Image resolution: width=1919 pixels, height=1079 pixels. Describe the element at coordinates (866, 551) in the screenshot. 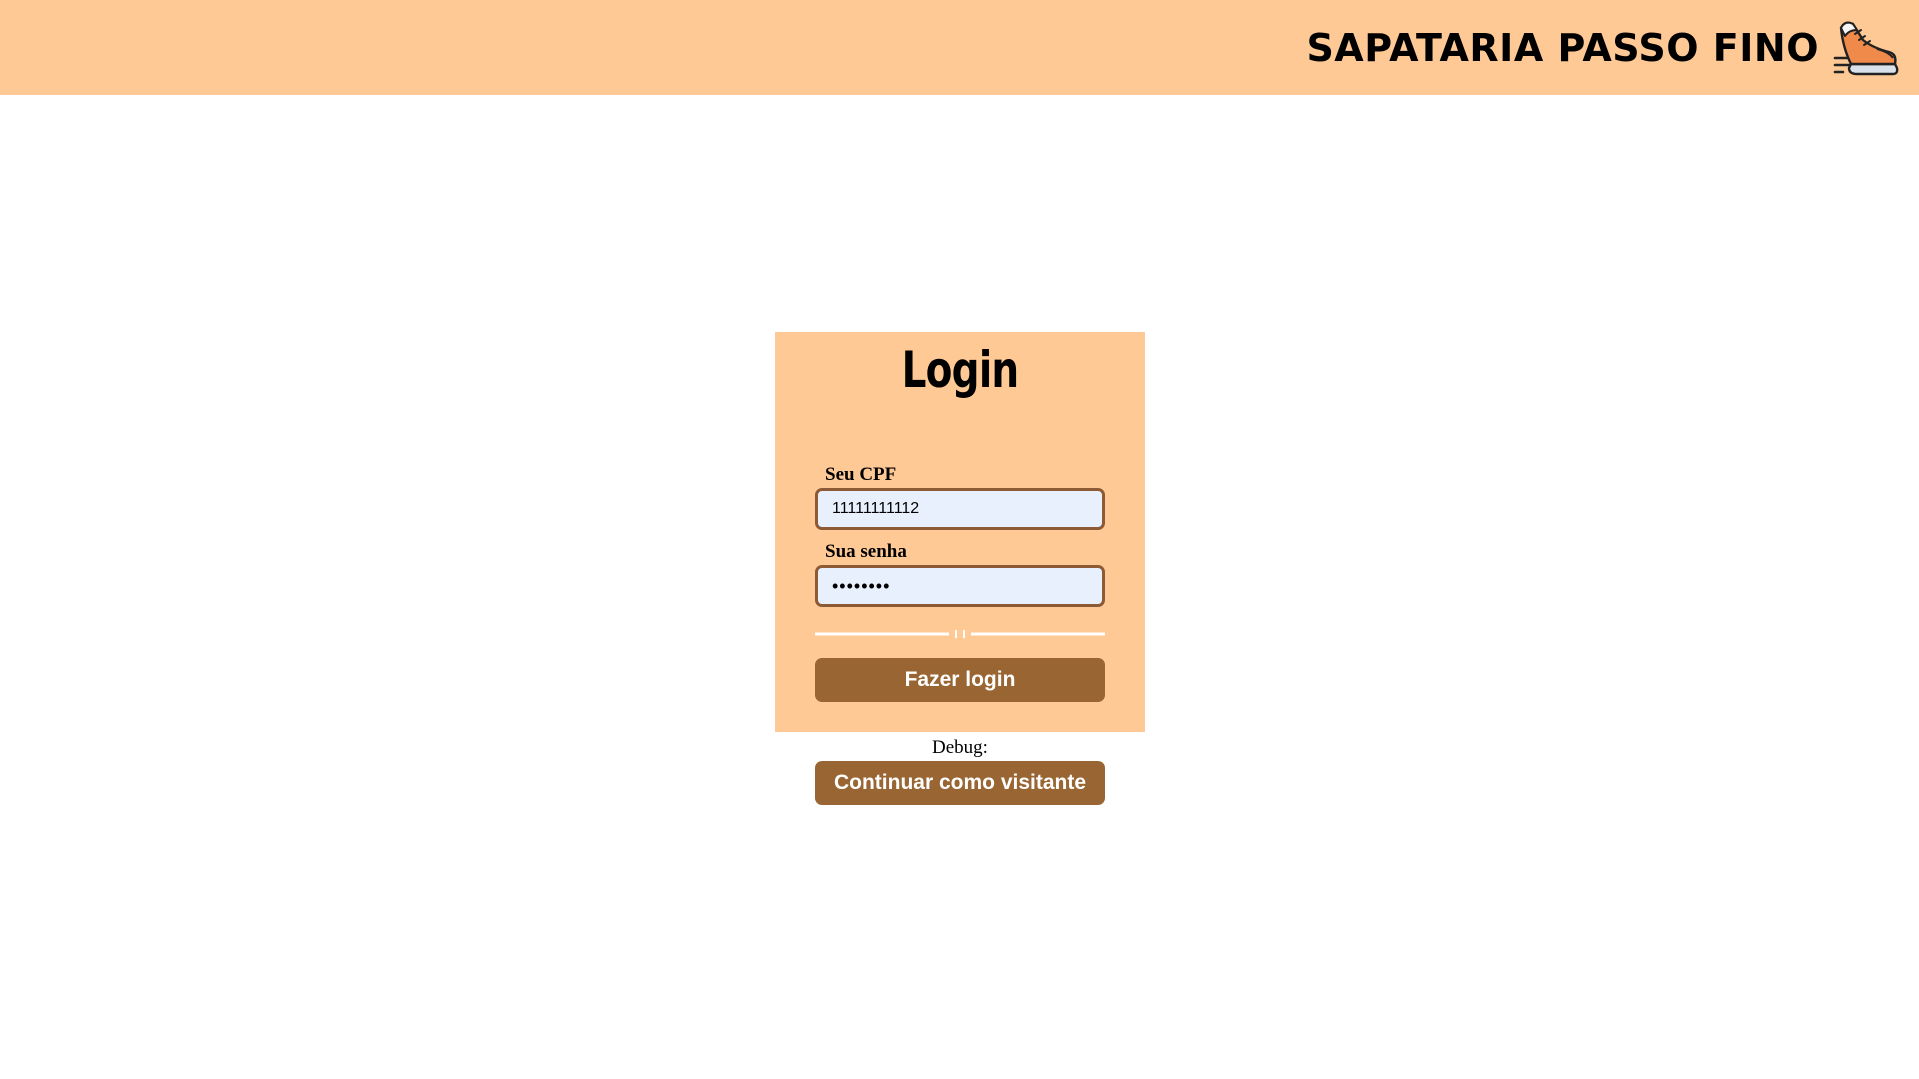

I see `password-label: Sua senha` at that location.